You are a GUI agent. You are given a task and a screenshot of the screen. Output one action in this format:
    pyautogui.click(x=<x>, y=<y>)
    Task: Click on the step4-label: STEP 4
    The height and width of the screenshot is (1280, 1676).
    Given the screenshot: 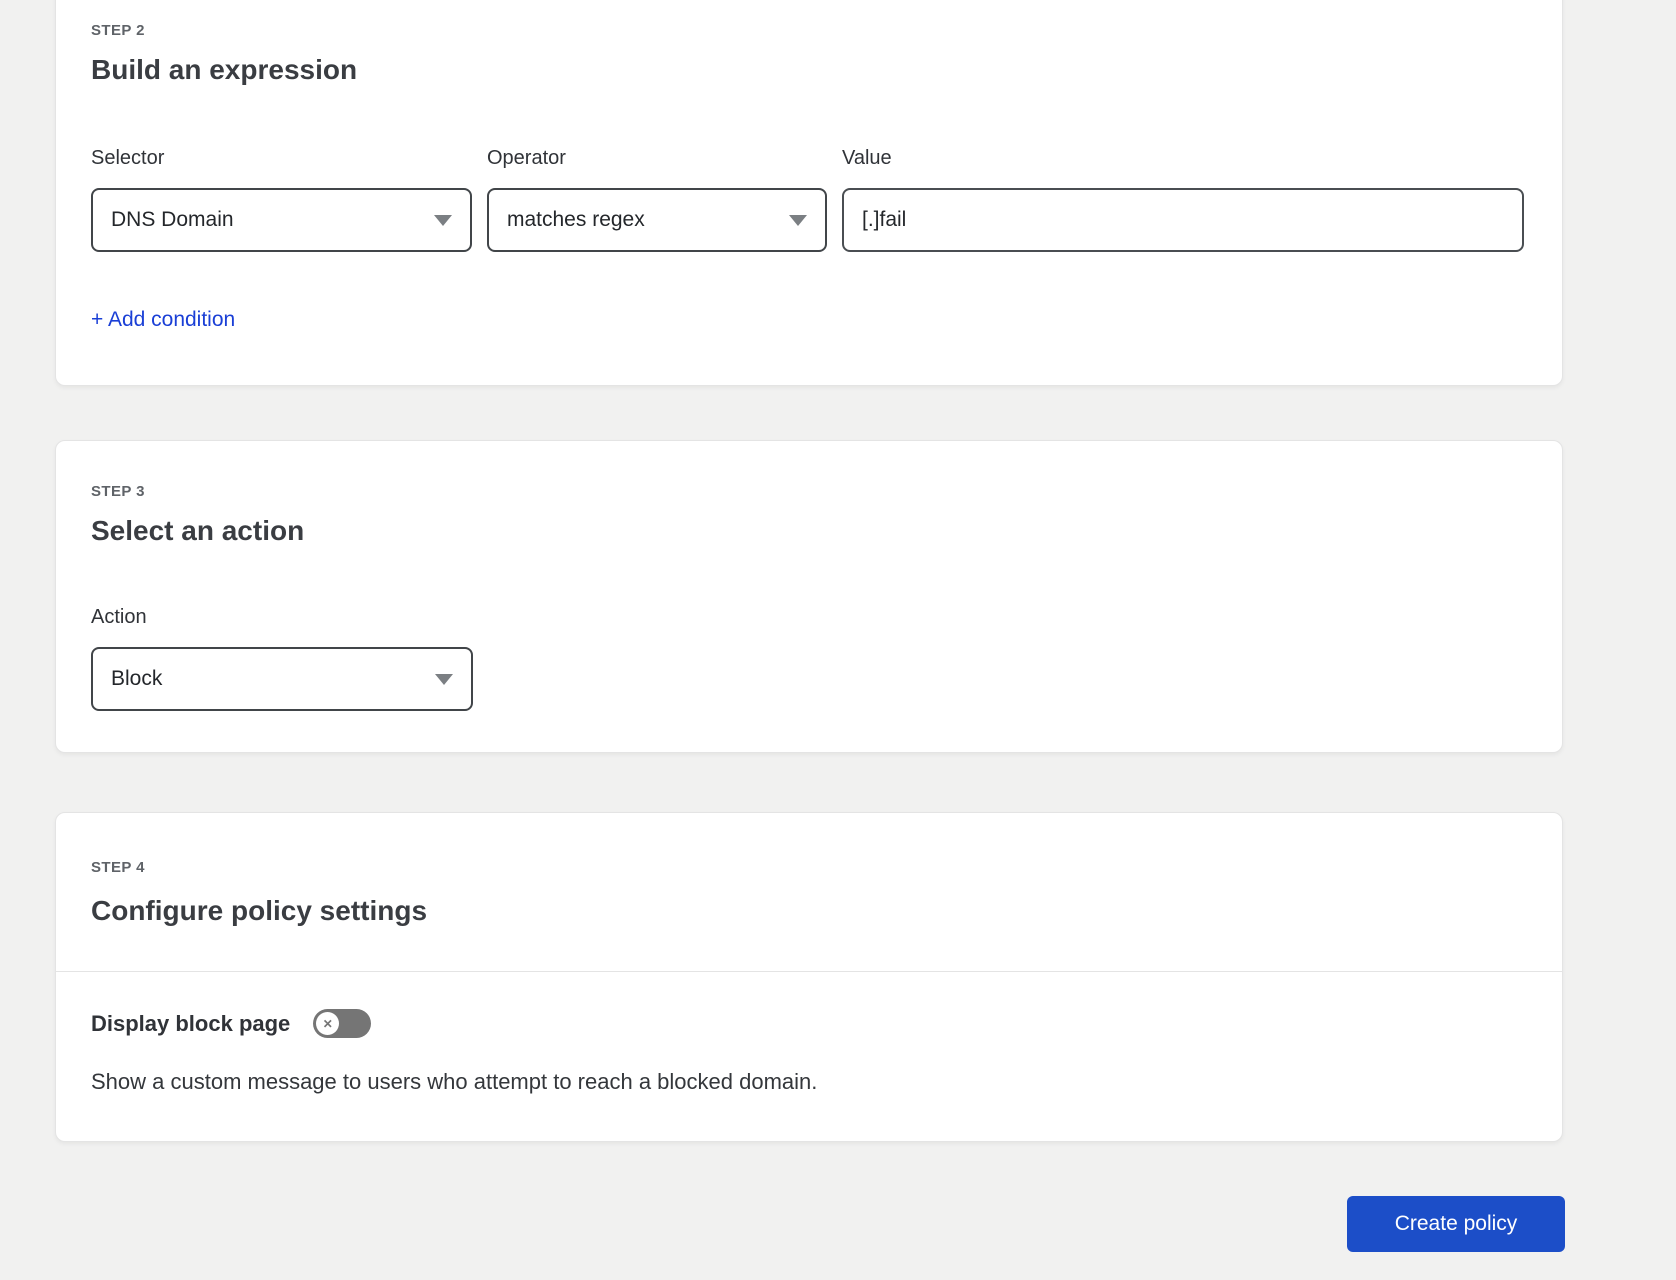 What is the action you would take?
    pyautogui.click(x=118, y=867)
    